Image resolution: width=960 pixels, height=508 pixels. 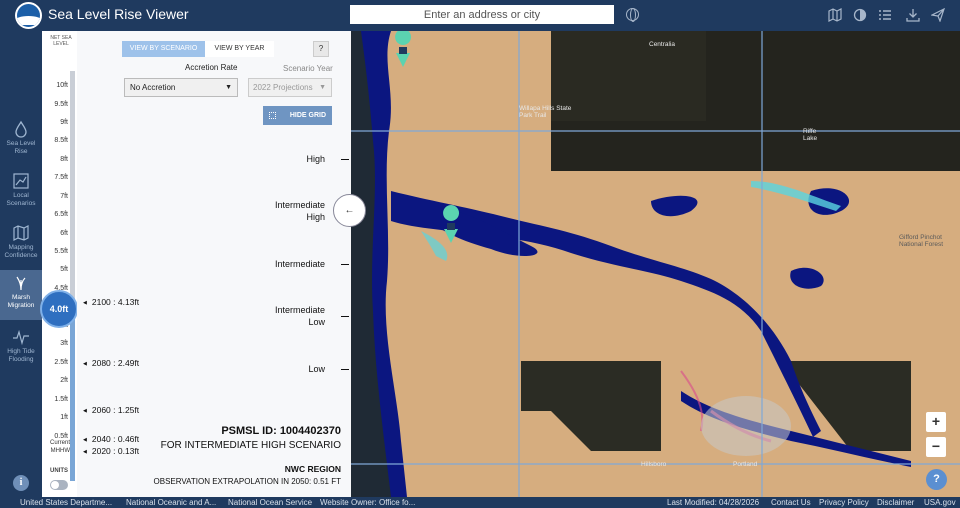 I want to click on grass-icon, so click(x=21, y=283).